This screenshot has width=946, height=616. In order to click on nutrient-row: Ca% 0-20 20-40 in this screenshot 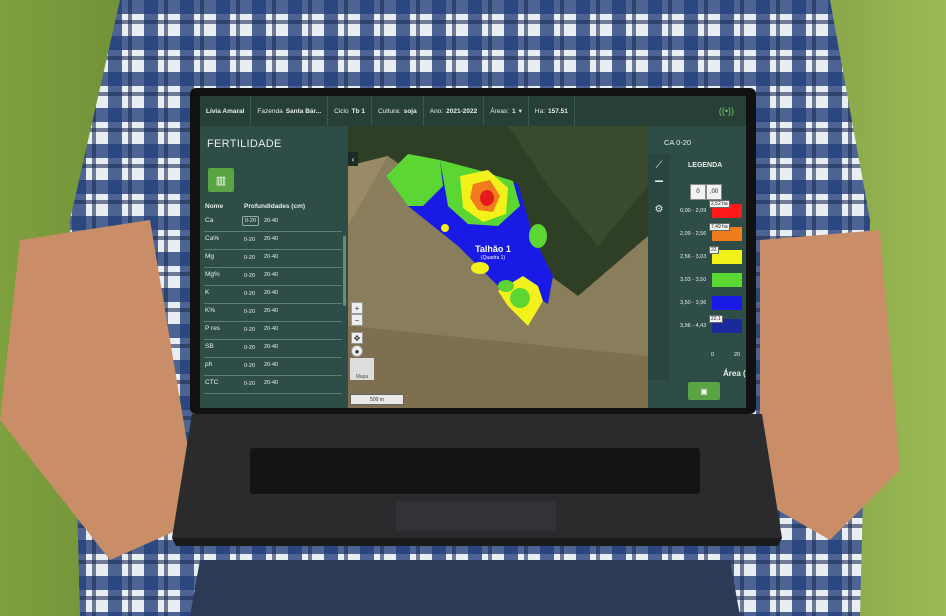, I will do `click(273, 241)`.